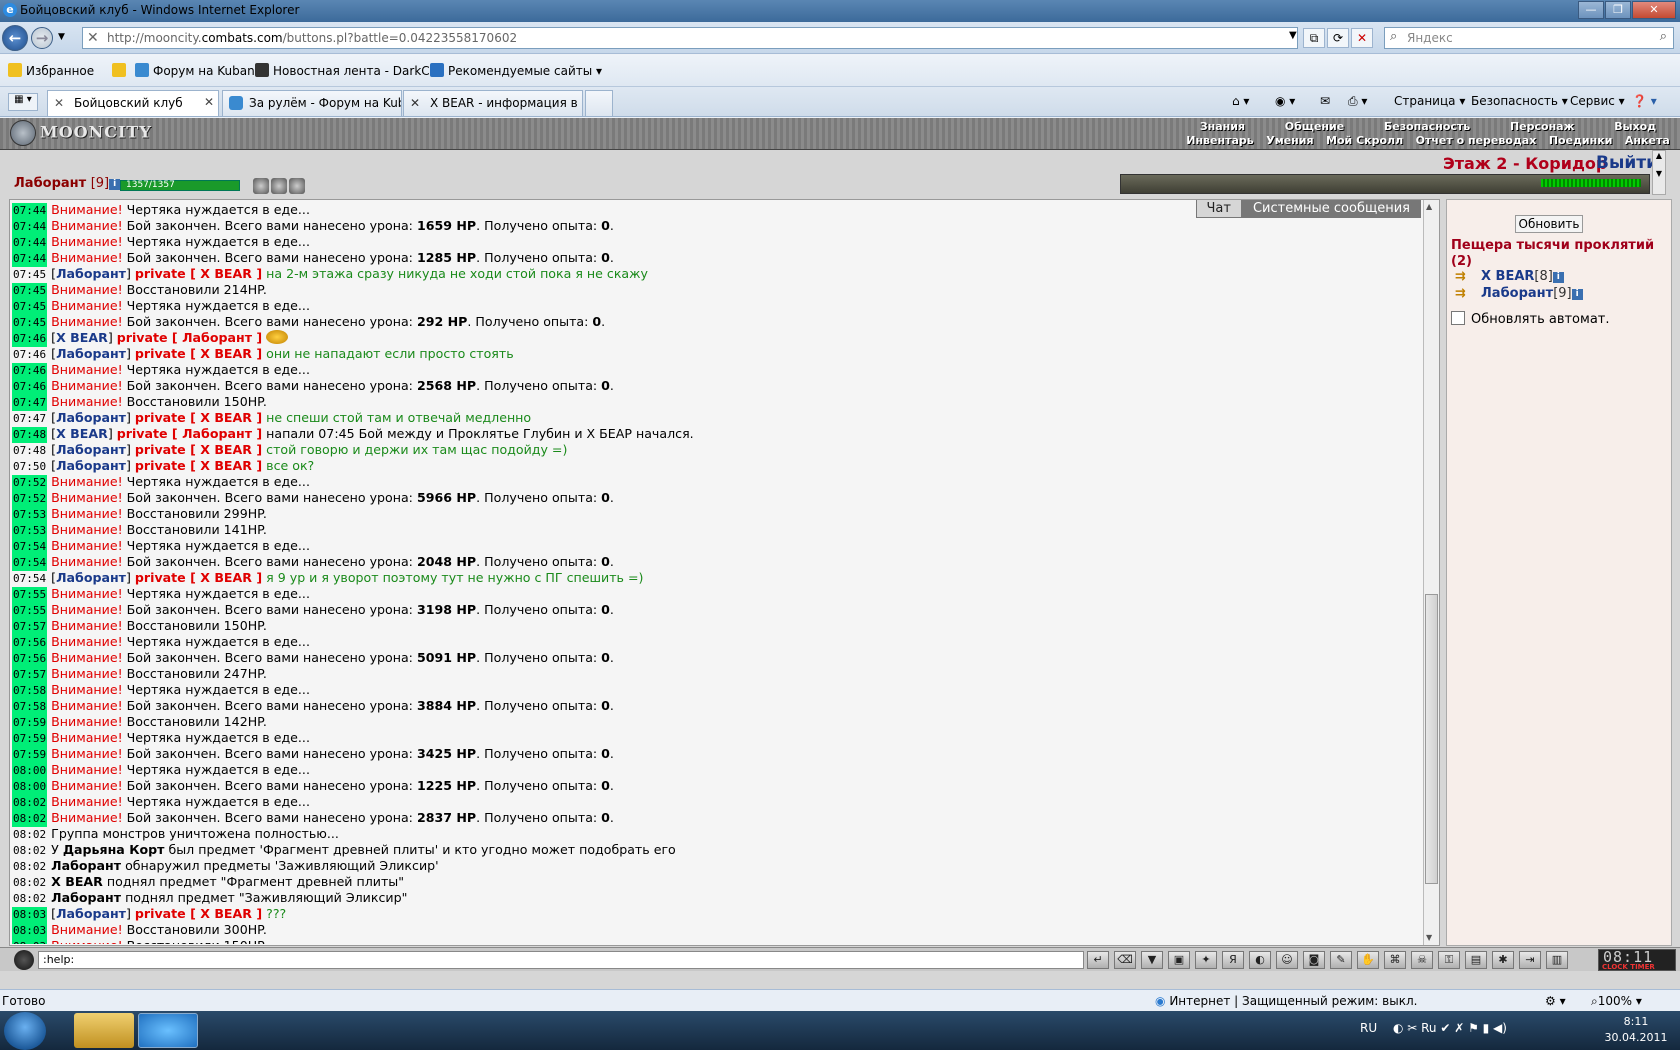 The image size is (1680, 1050). I want to click on start-button, so click(25, 1031).